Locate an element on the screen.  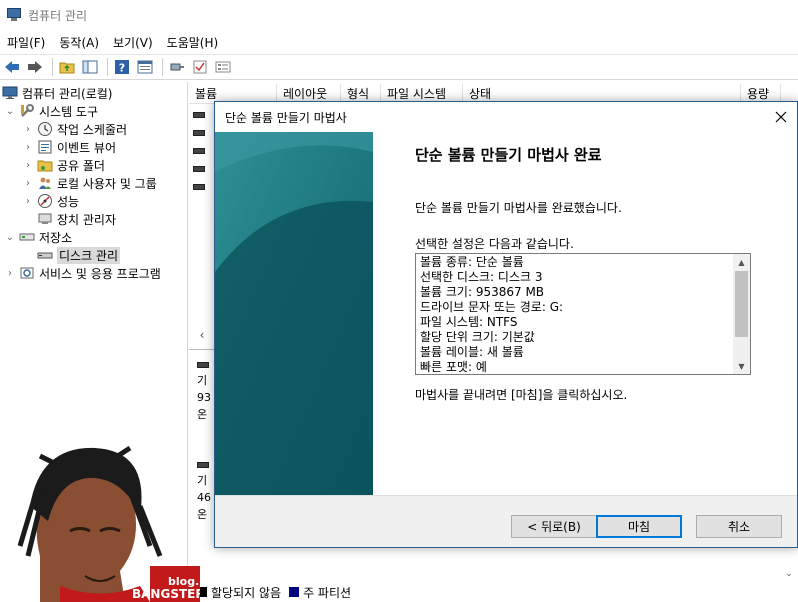
tree-performance: › 성능 is located at coordinates (50, 201).